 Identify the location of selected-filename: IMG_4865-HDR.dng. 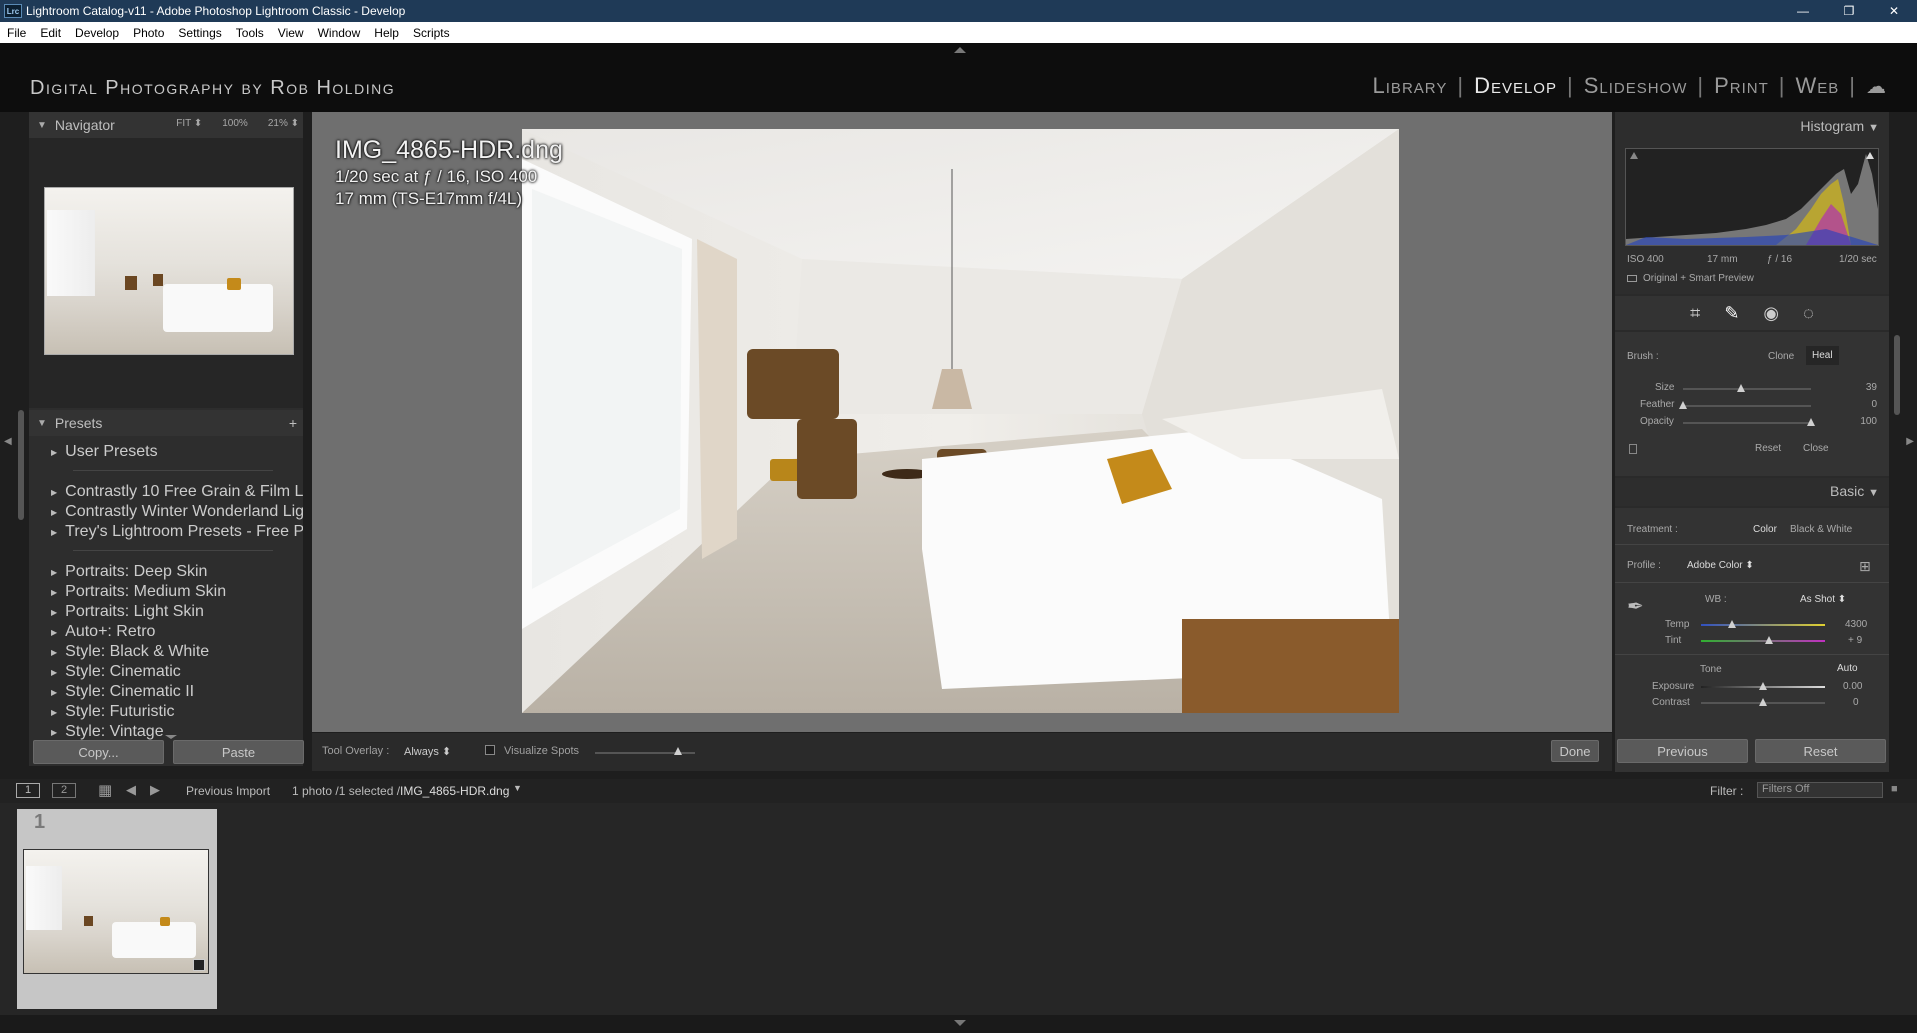
(454, 791).